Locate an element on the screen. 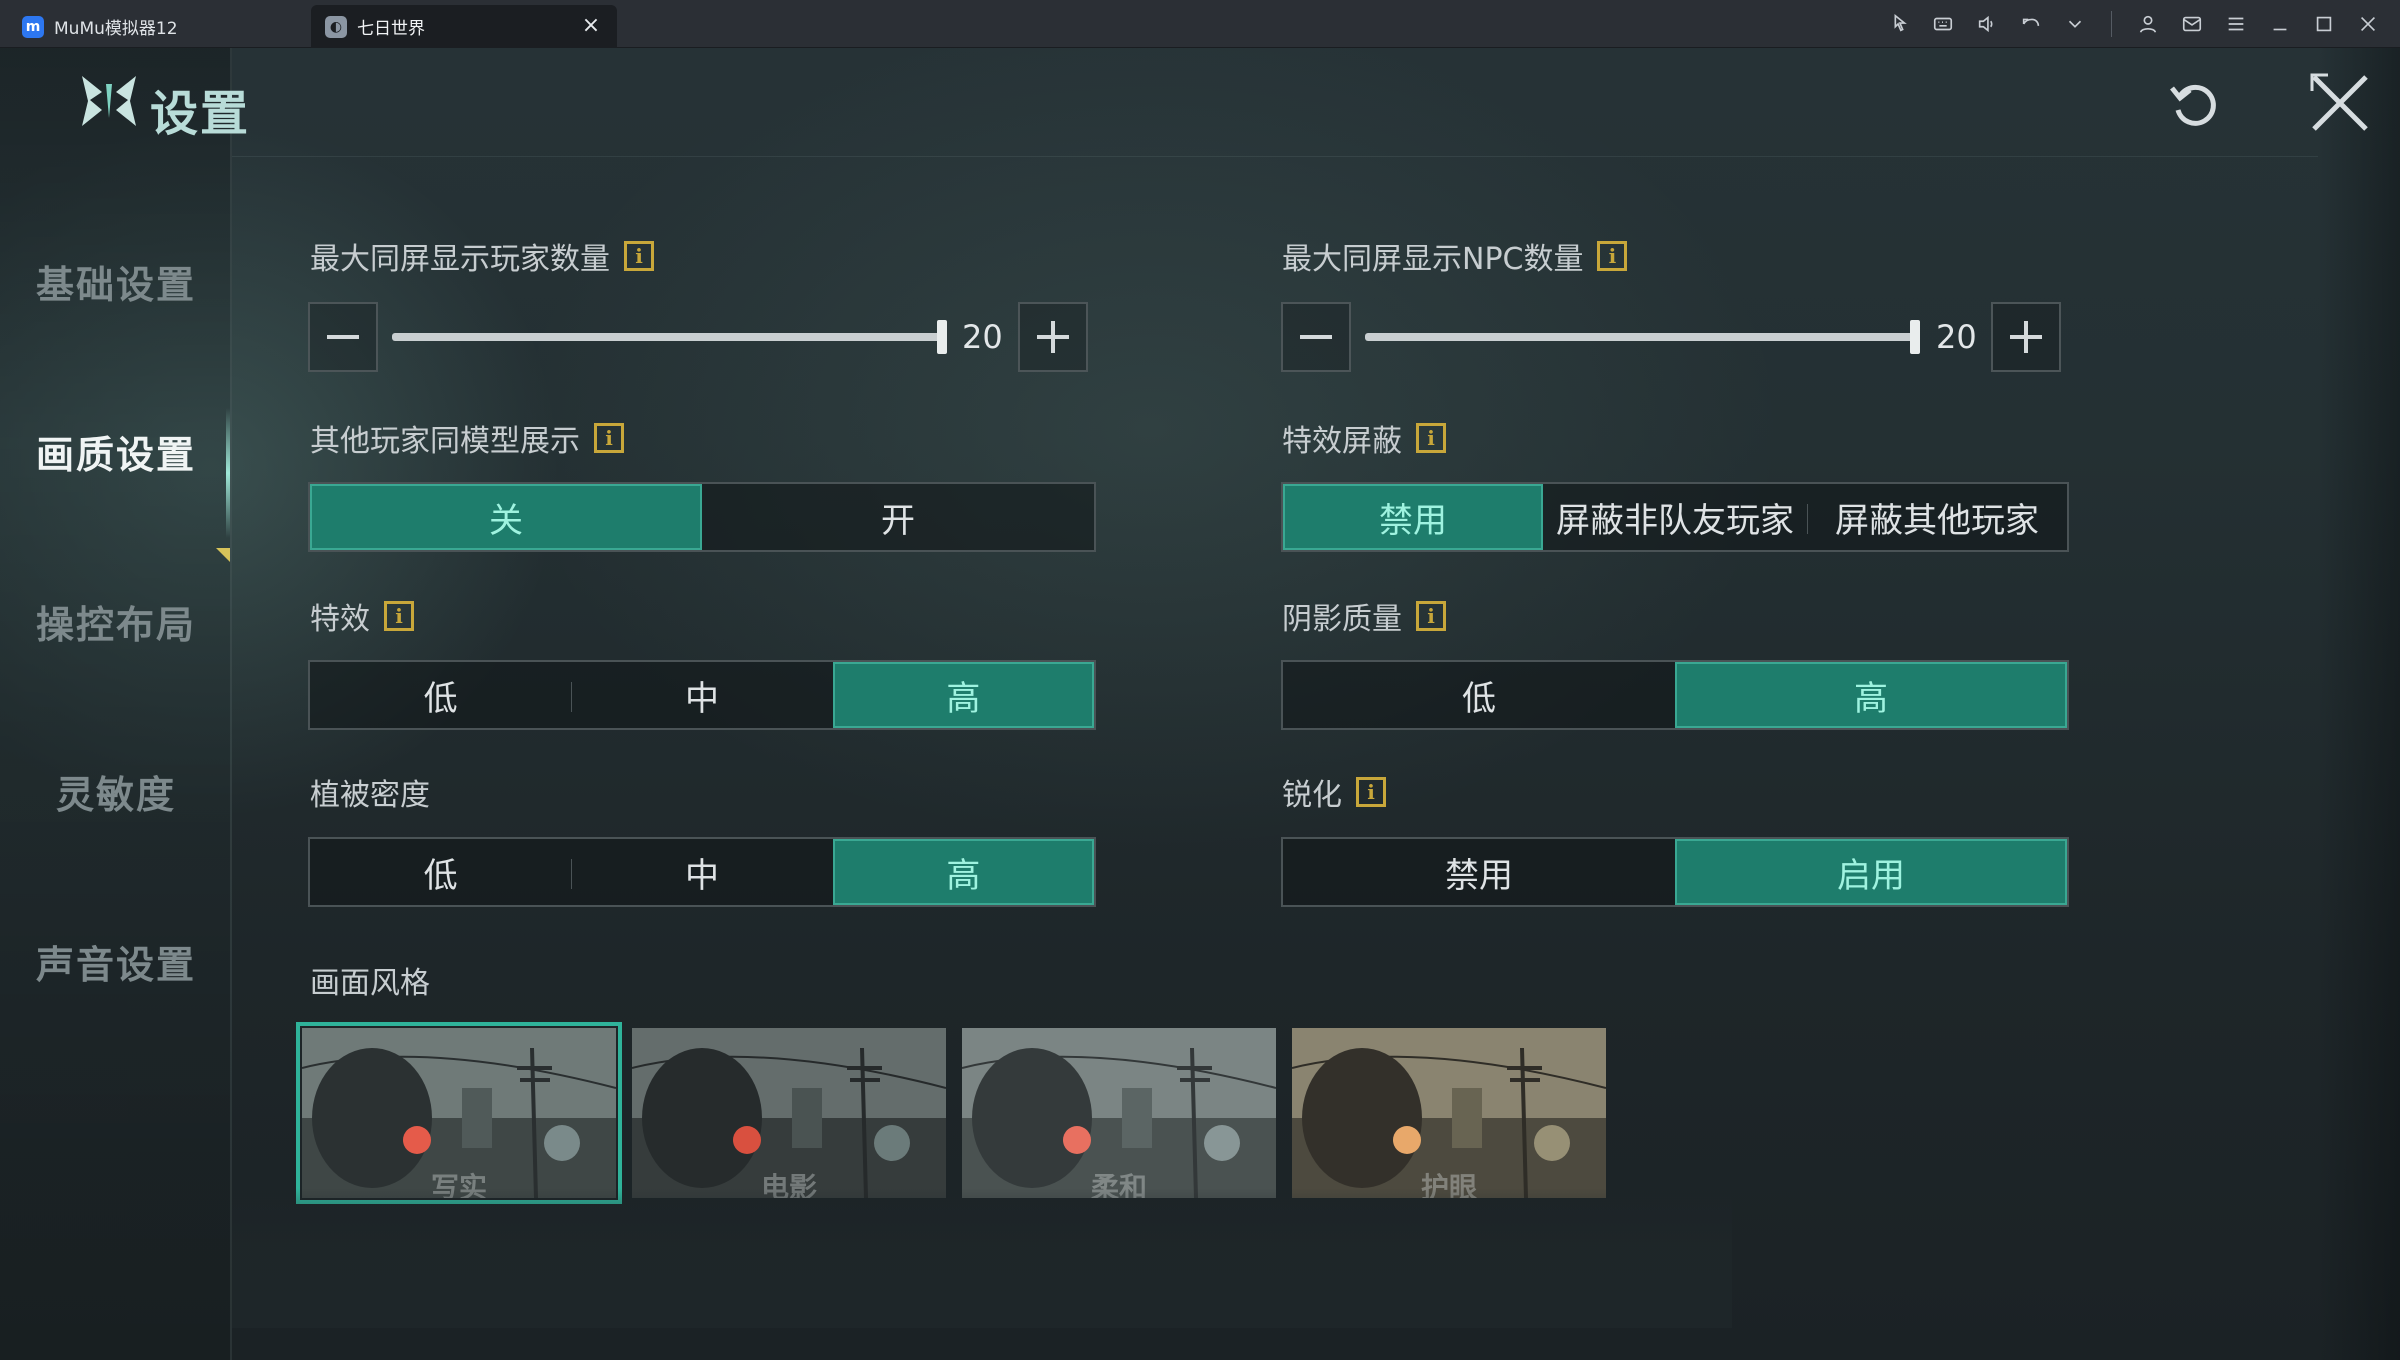 This screenshot has width=2400, height=1360. effect-block-option-others: 屏蔽其他玩家 is located at coordinates (1937, 517).